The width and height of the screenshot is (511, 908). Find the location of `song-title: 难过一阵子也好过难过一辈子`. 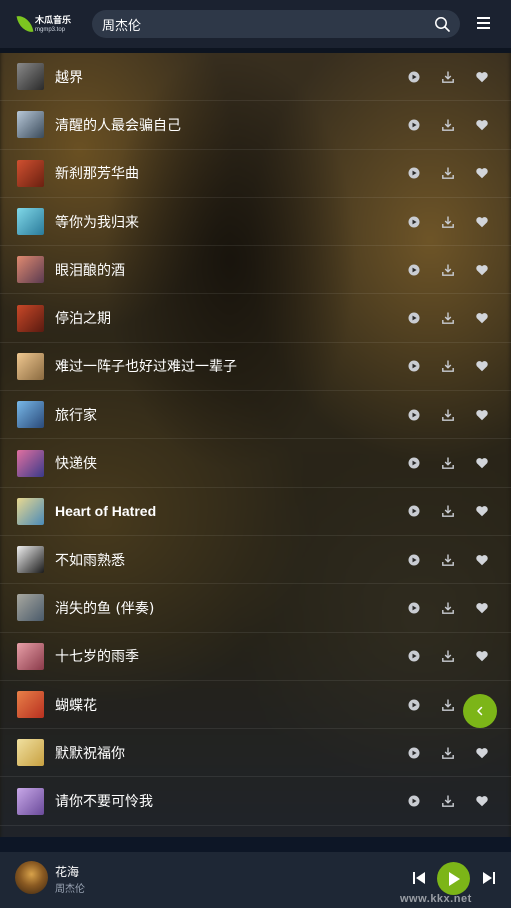

song-title: 难过一阵子也好过难过一辈子 is located at coordinates (146, 366).